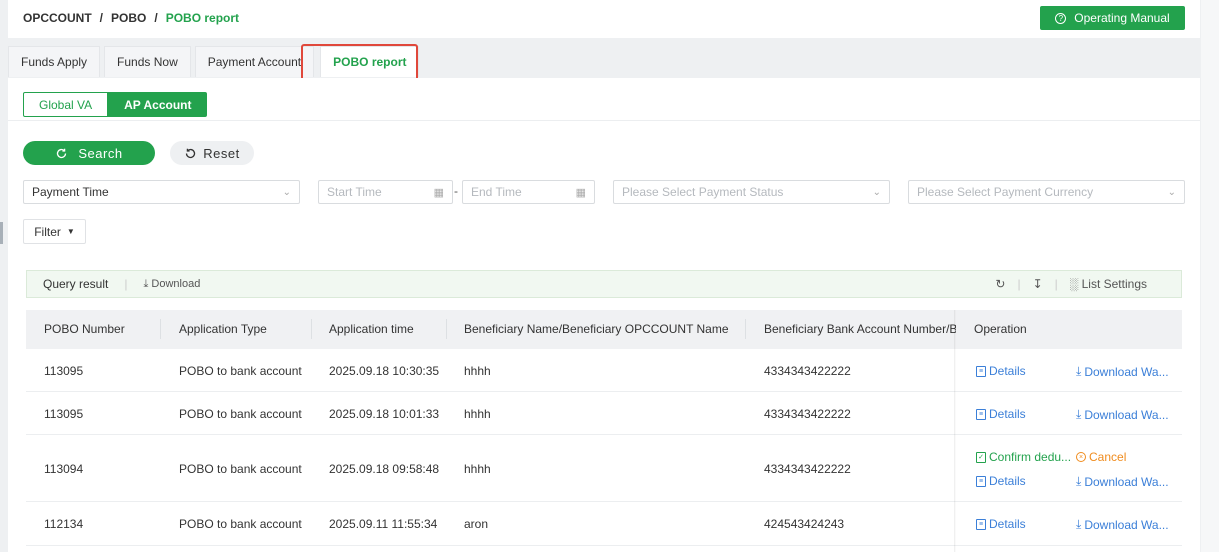 The height and width of the screenshot is (552, 1219). I want to click on caret-down-icon: ▼, so click(70, 231).